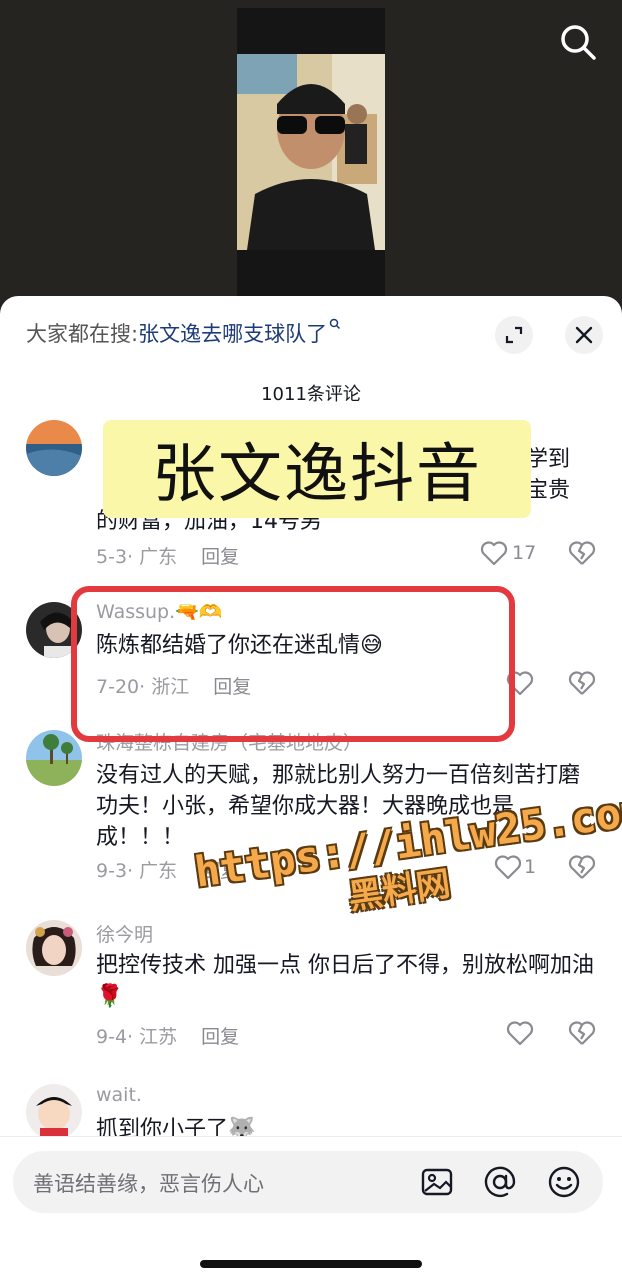  I want to click on comment-date: 9-3, so click(112, 871).